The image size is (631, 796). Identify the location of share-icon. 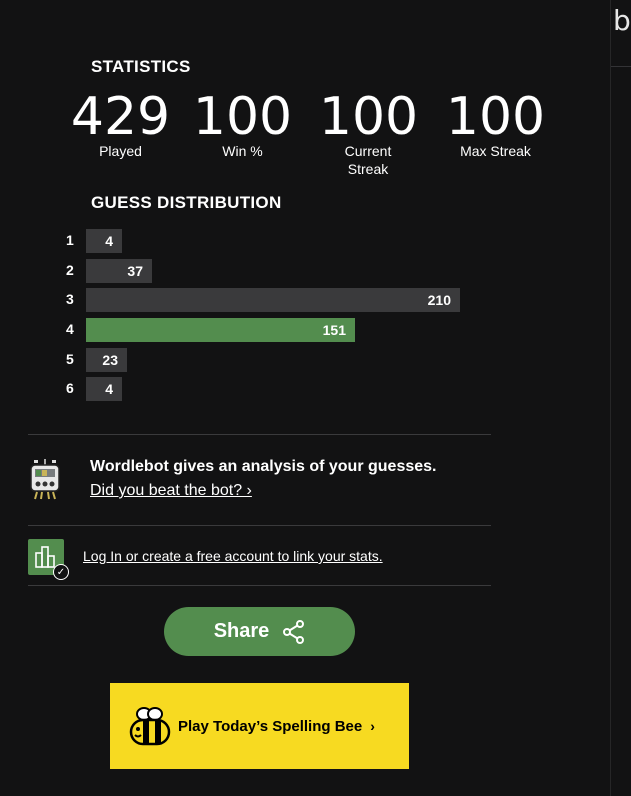
(294, 631).